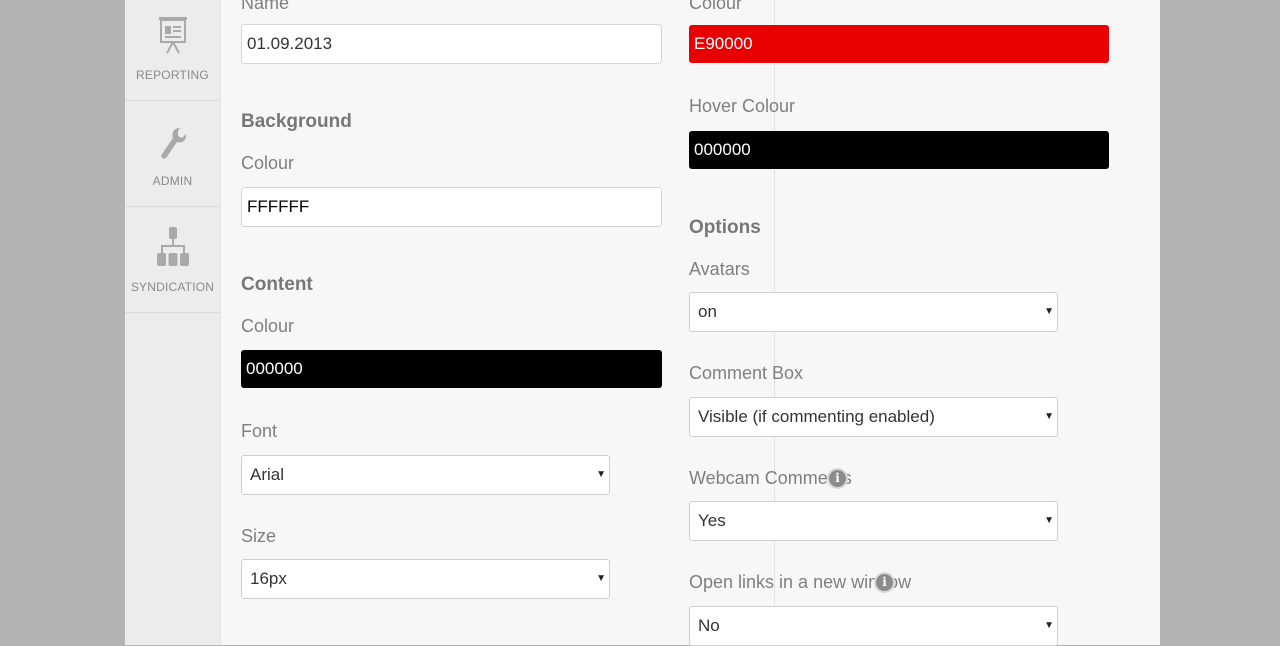  Describe the element at coordinates (173, 147) in the screenshot. I see `wrench-icon` at that location.